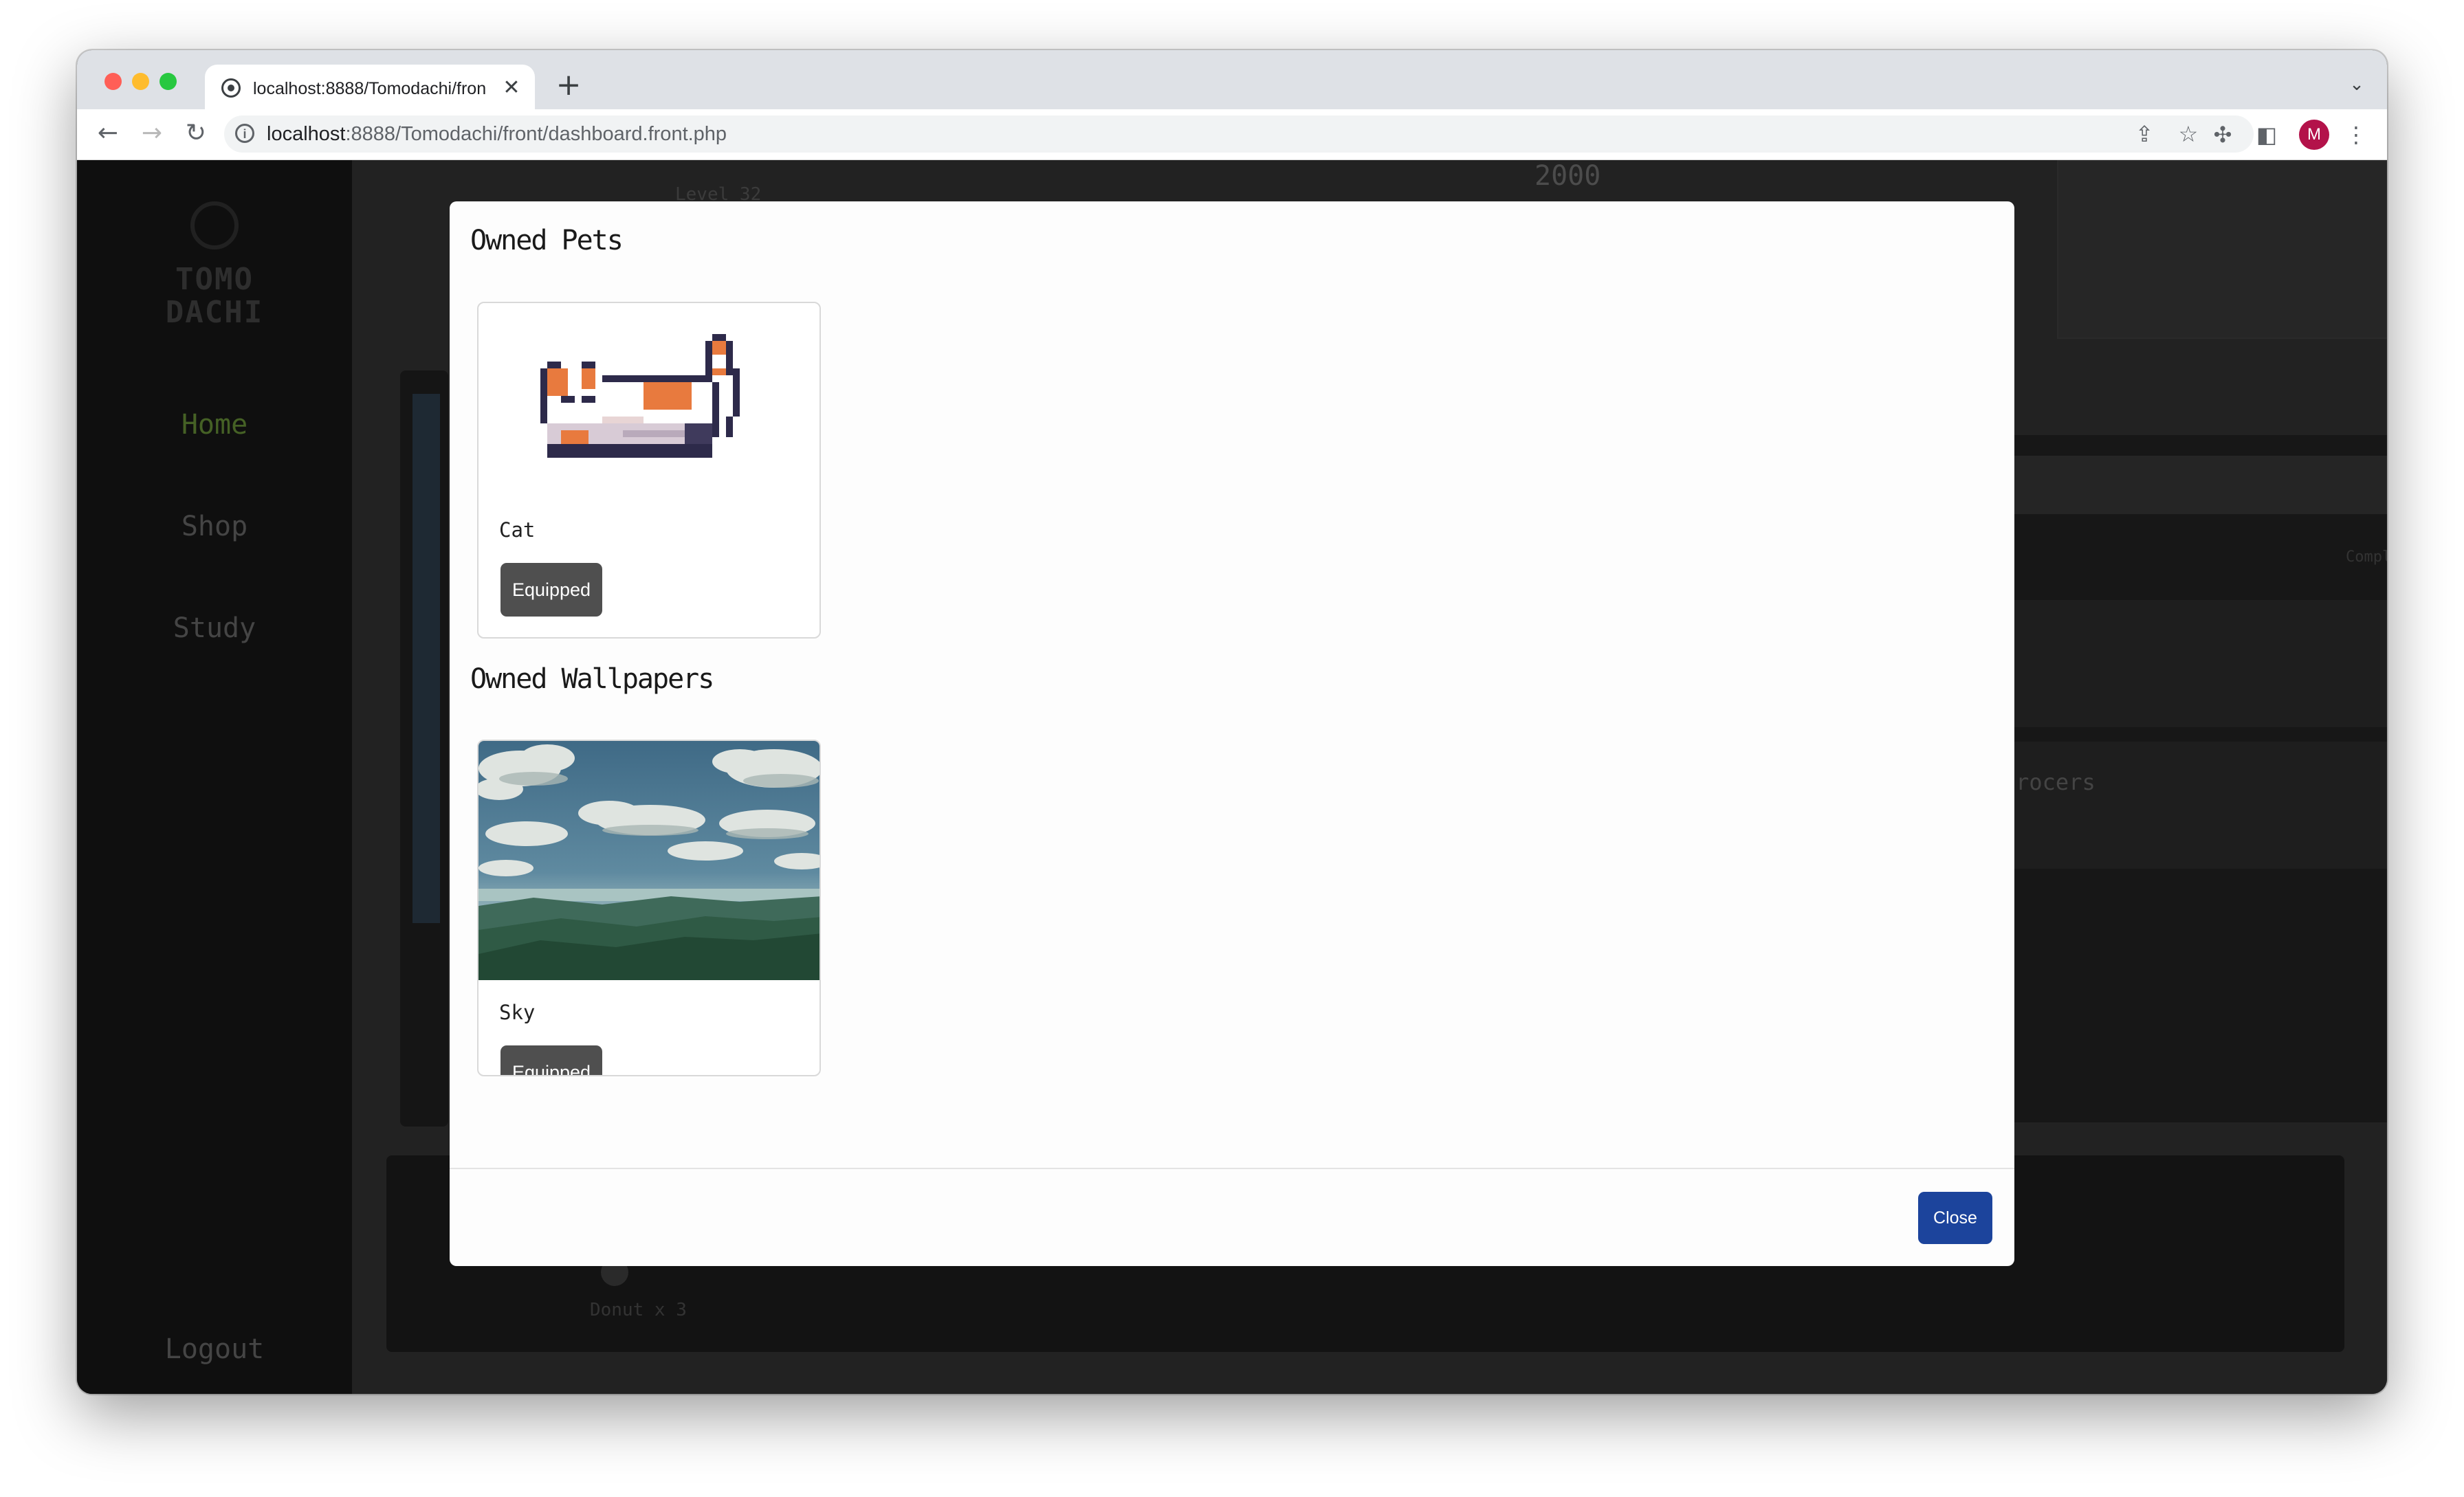  I want to click on browser-tab: localhost:8888/Tomodachi/fron ✕, so click(370, 88).